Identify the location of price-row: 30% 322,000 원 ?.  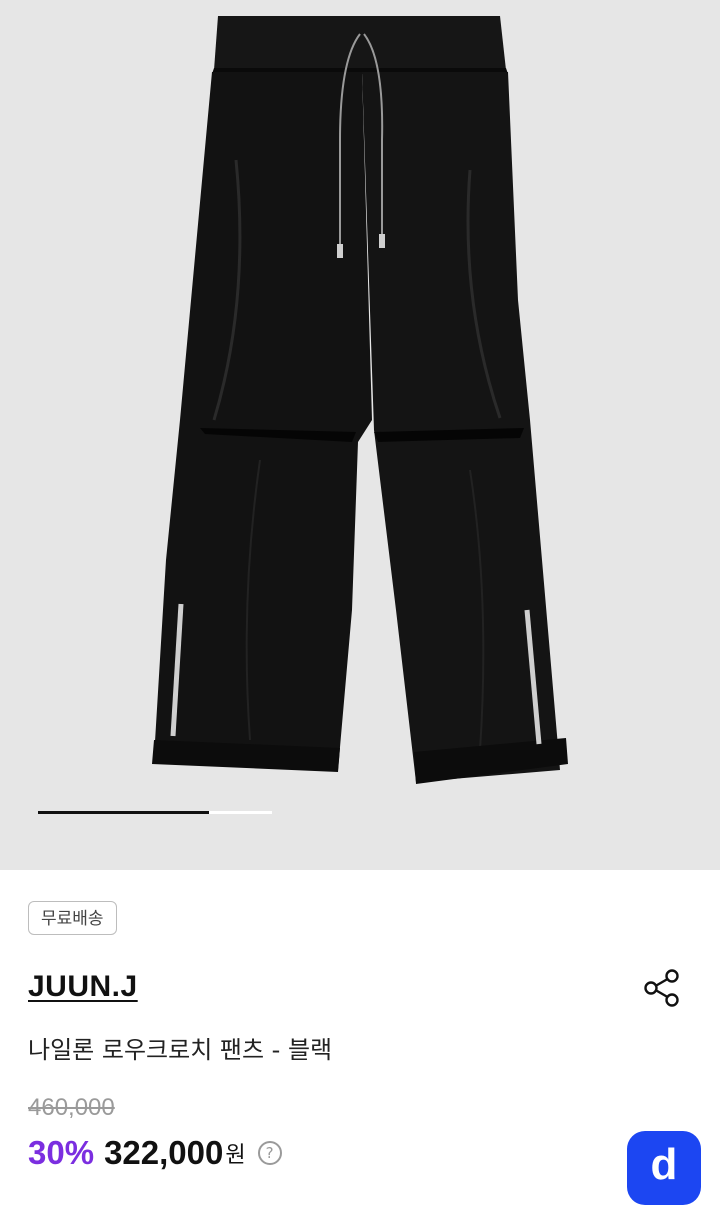
(155, 1153).